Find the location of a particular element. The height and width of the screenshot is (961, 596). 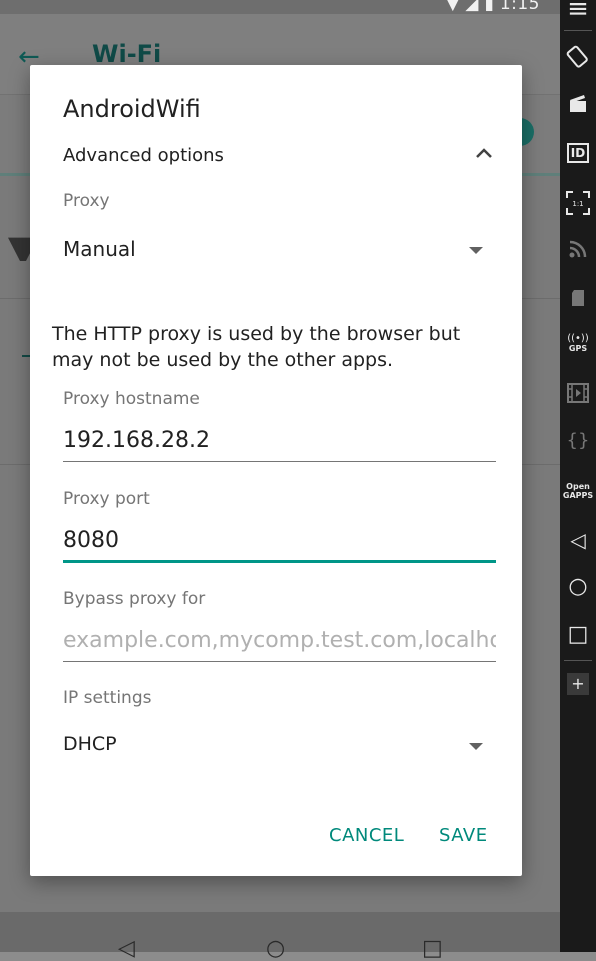

status-icons: ▼ ◢ ▮ 1:15 is located at coordinates (493, 7).